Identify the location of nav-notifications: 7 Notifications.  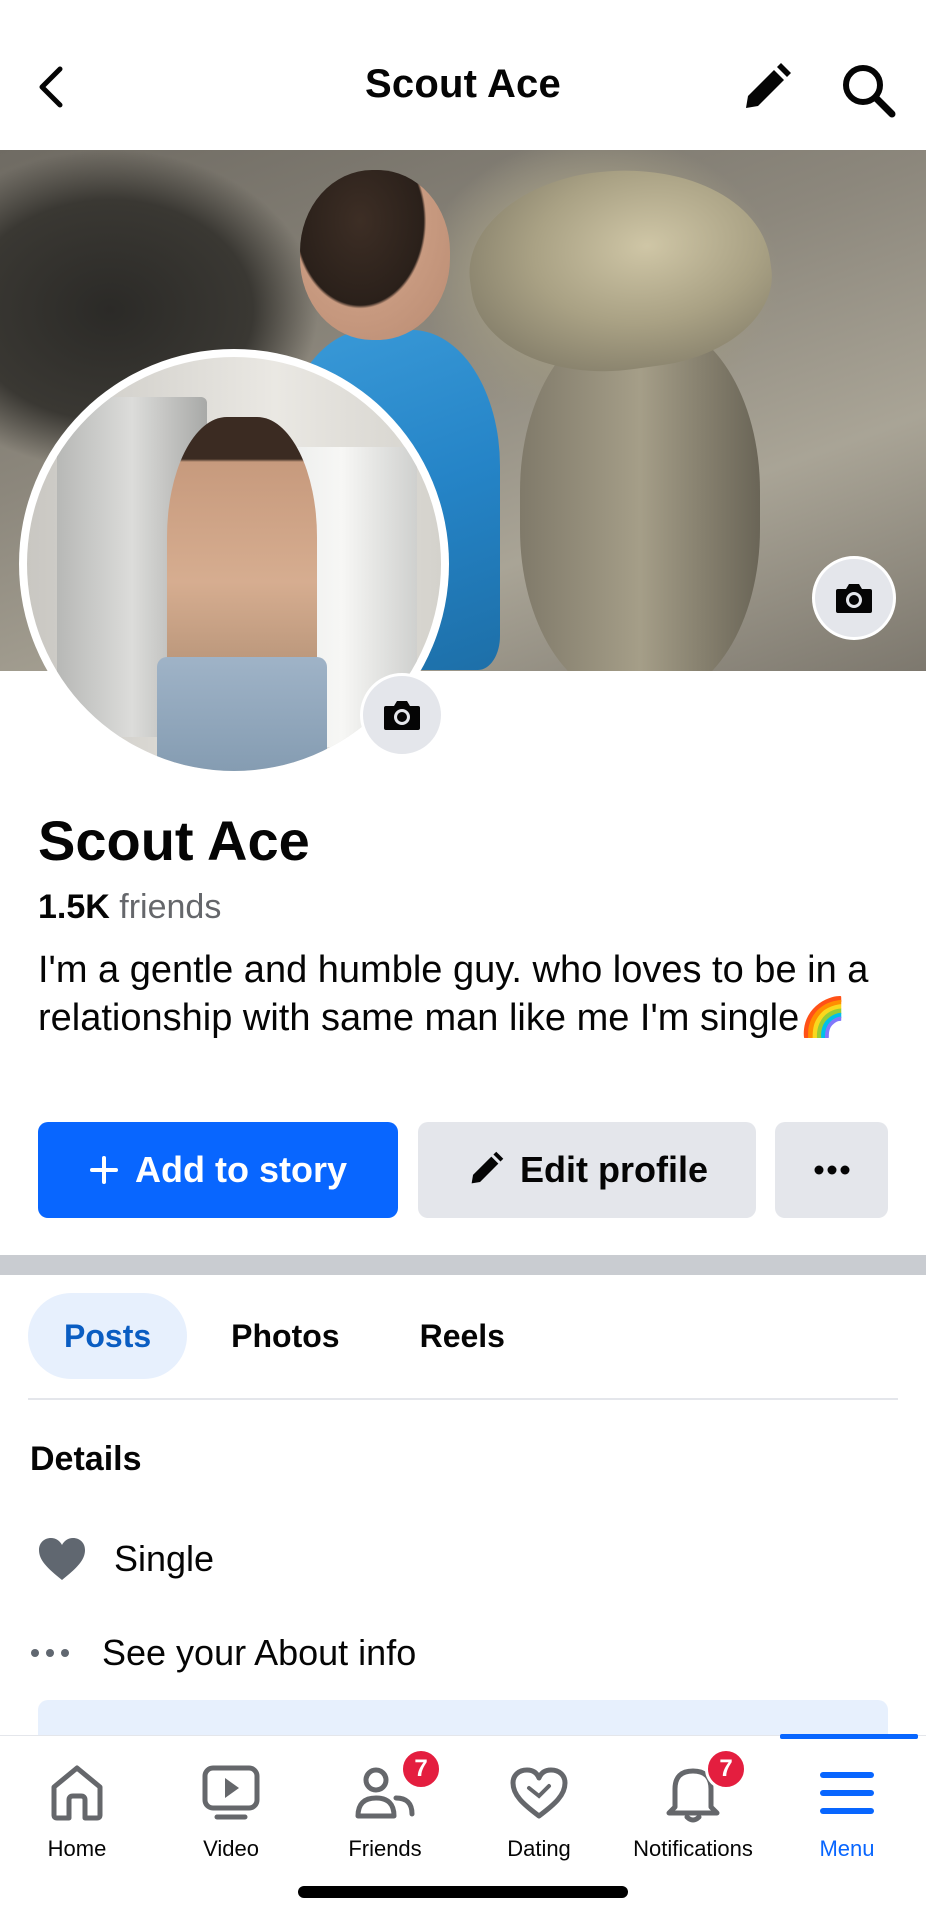
(693, 1805).